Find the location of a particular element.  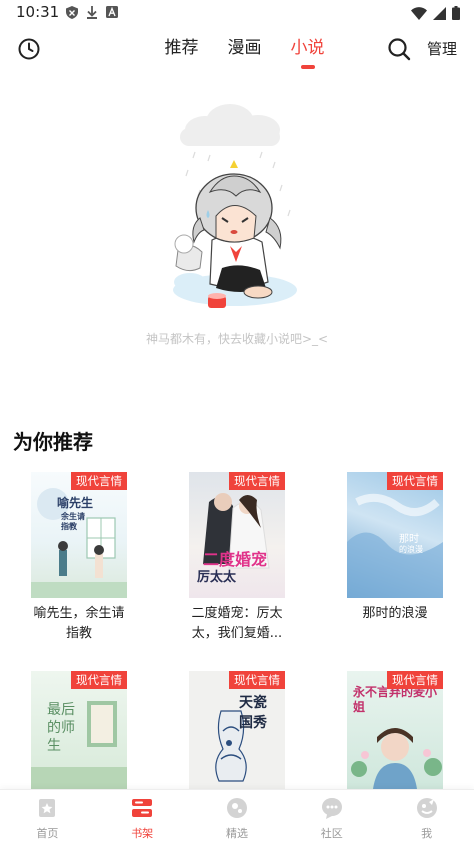

chat-bubble-icon is located at coordinates (331, 808).